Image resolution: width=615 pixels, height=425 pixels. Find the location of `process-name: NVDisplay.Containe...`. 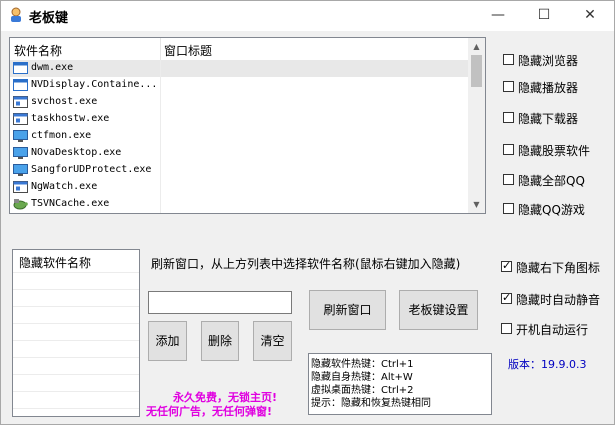

process-name: NVDisplay.Containe... is located at coordinates (94, 84).